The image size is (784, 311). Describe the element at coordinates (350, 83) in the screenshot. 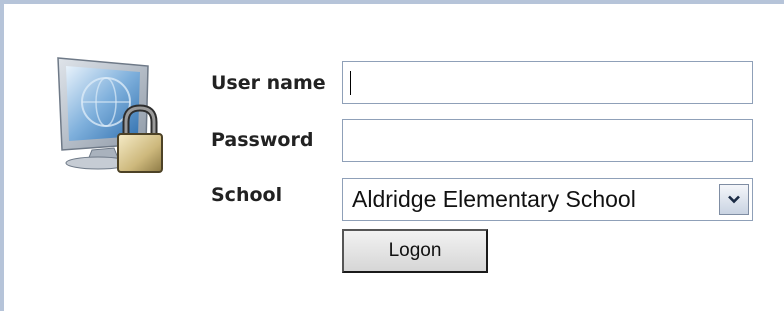

I see `text-caret` at that location.